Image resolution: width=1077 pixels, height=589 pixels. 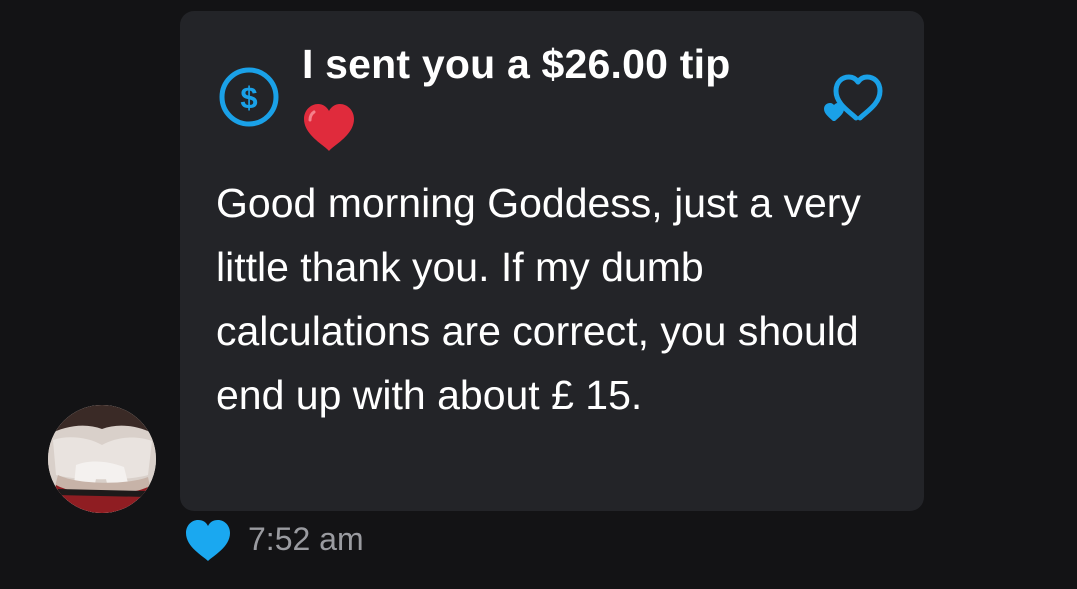 What do you see at coordinates (854, 97) in the screenshot?
I see `heart-link-icon` at bounding box center [854, 97].